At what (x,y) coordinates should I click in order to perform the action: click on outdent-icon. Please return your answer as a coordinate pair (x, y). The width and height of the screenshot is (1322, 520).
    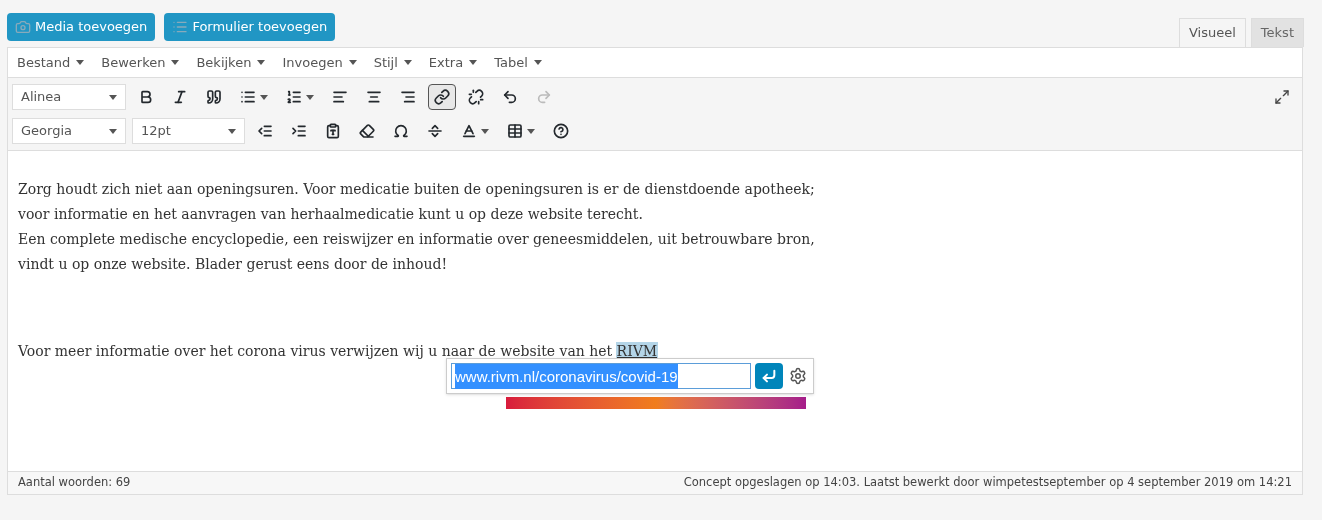
    Looking at the image, I should click on (265, 131).